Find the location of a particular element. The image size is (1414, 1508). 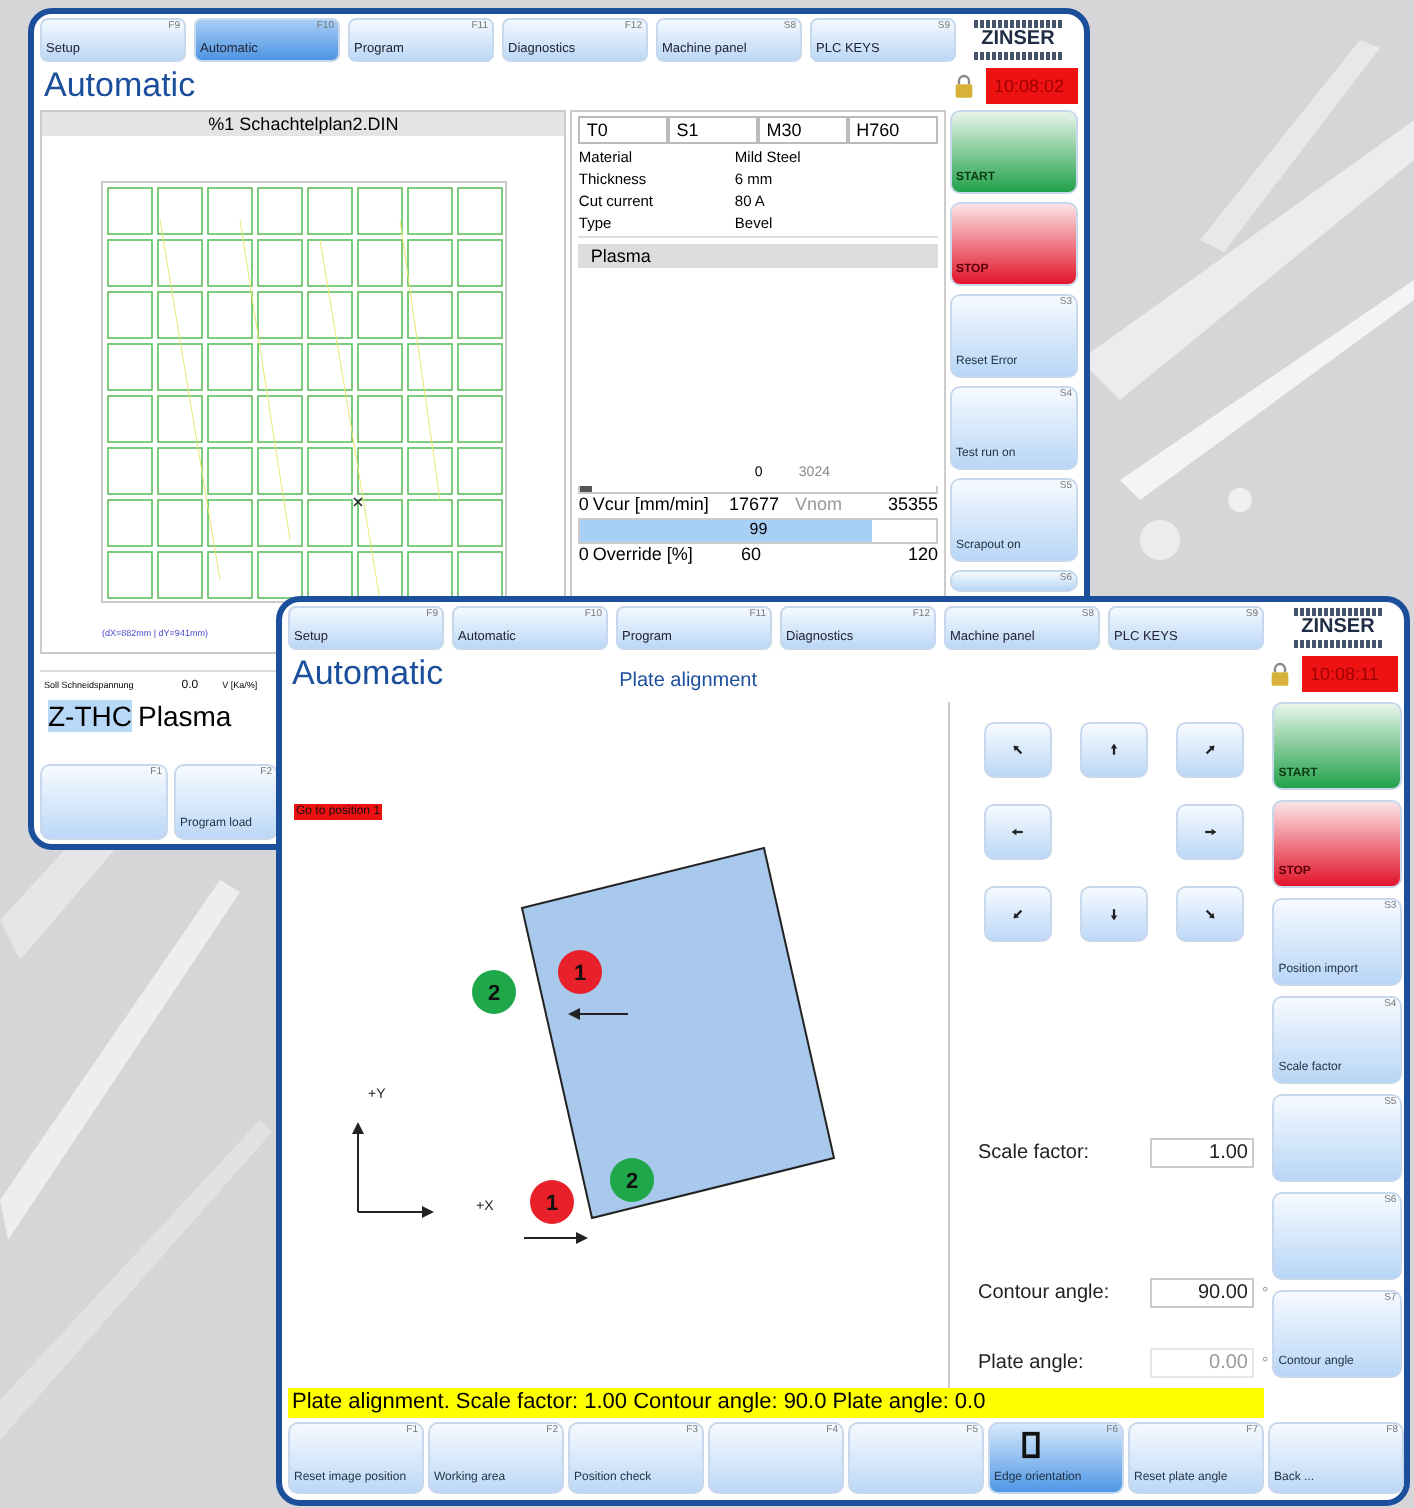

field-label: Plate angle: is located at coordinates (1032, 1362).